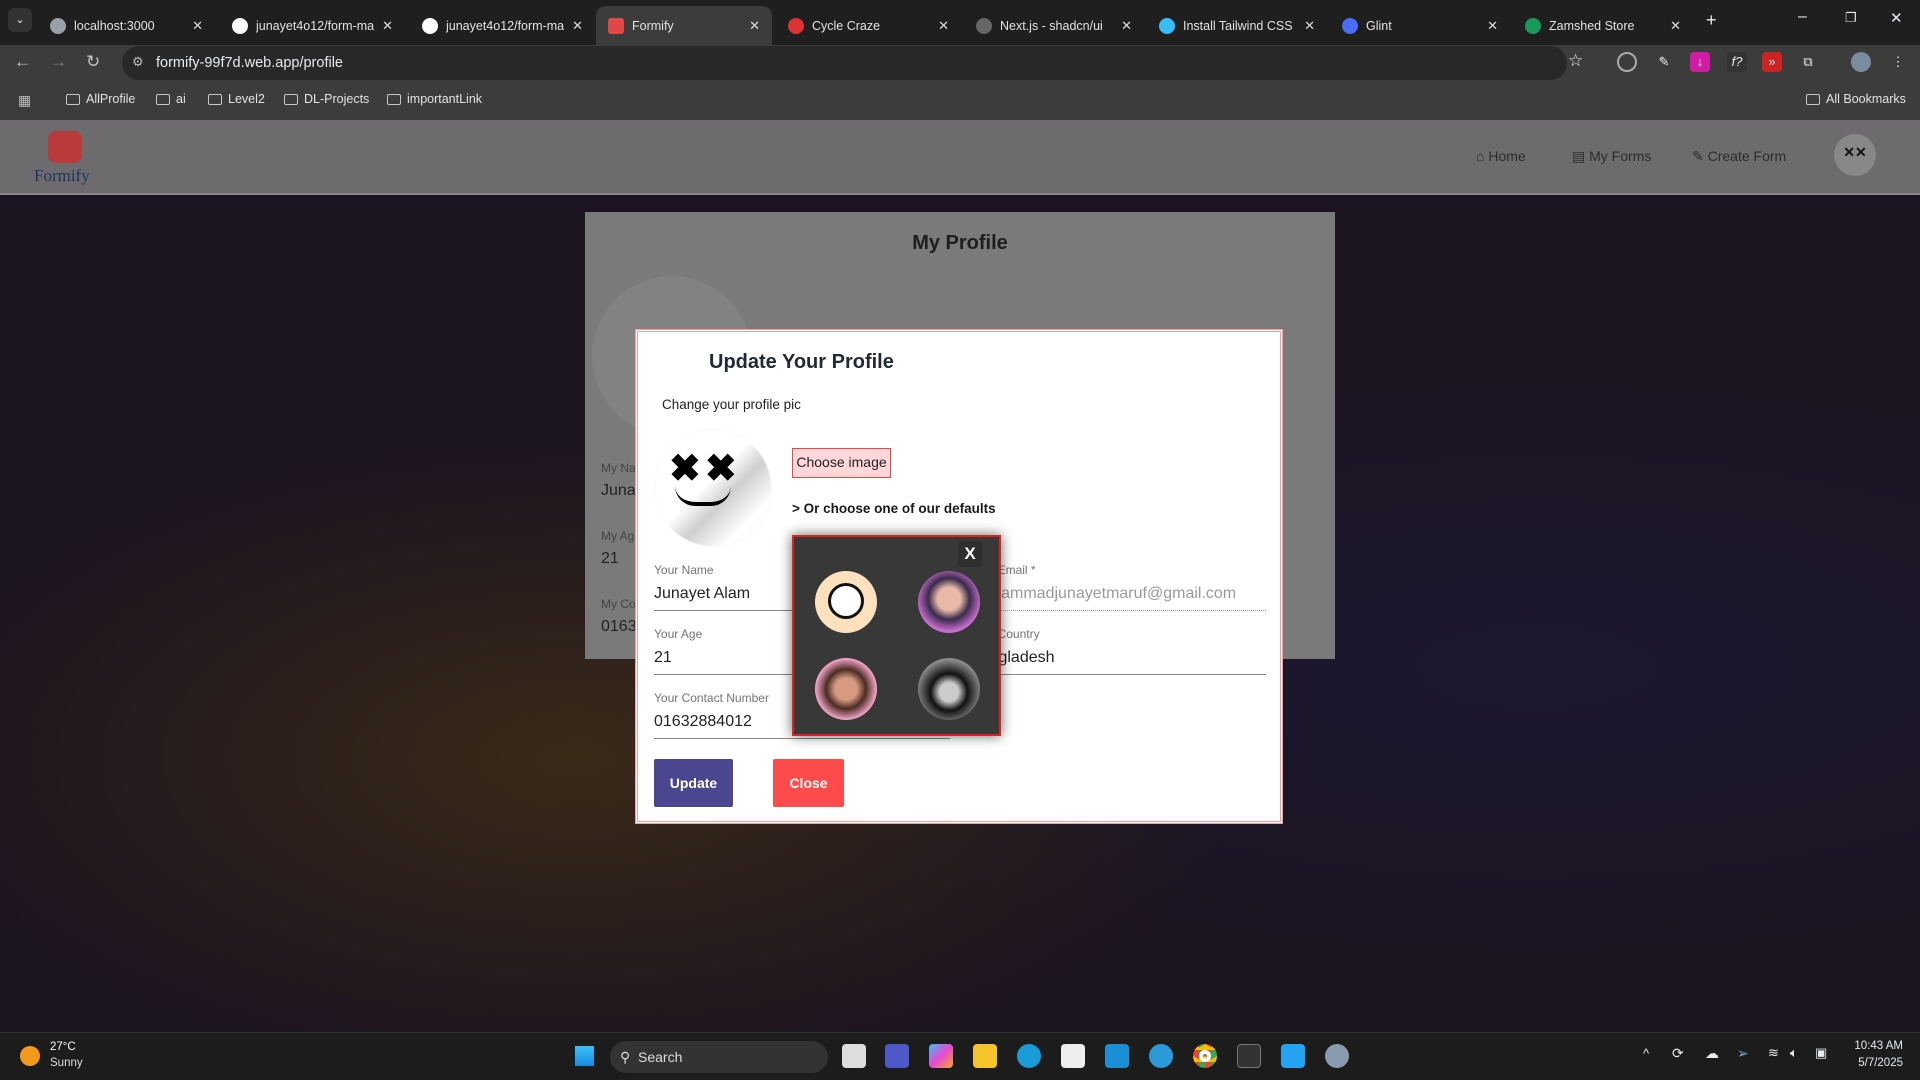  Describe the element at coordinates (846, 602) in the screenshot. I see `default-avatar-panda` at that location.